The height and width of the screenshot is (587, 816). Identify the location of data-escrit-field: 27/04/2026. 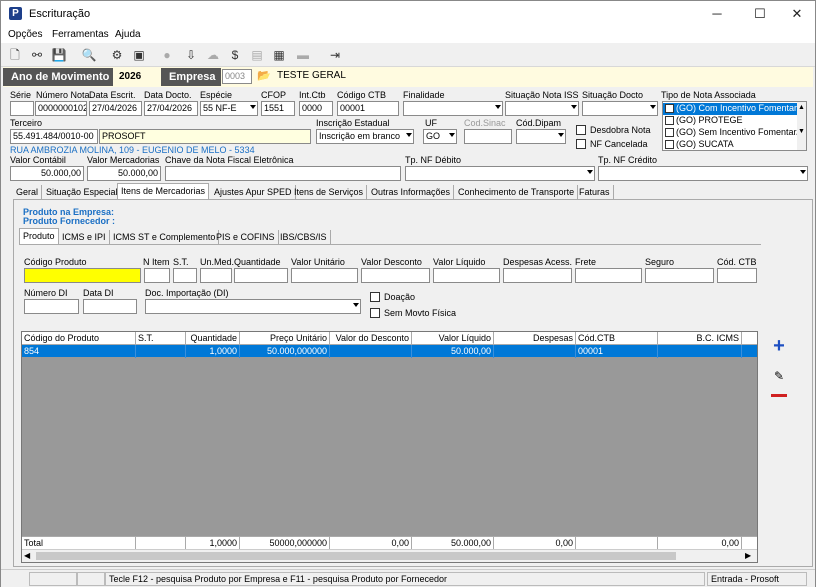
(115, 108).